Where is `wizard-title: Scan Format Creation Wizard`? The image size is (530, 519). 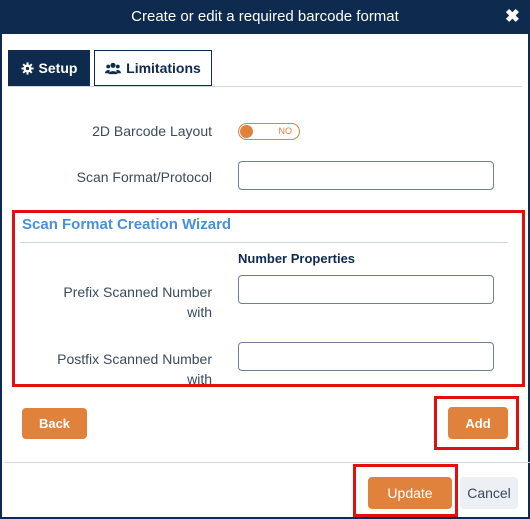
wizard-title: Scan Format Creation Wizard is located at coordinates (127, 224).